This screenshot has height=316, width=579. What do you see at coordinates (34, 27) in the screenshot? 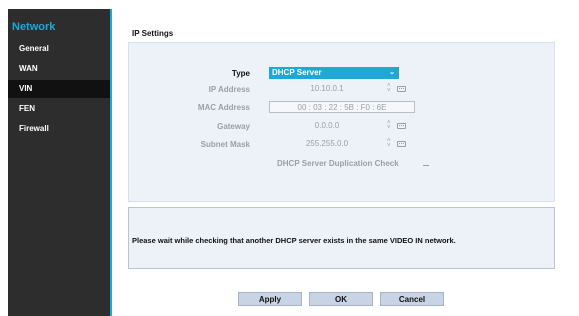
I see `sidebar-title: Network` at bounding box center [34, 27].